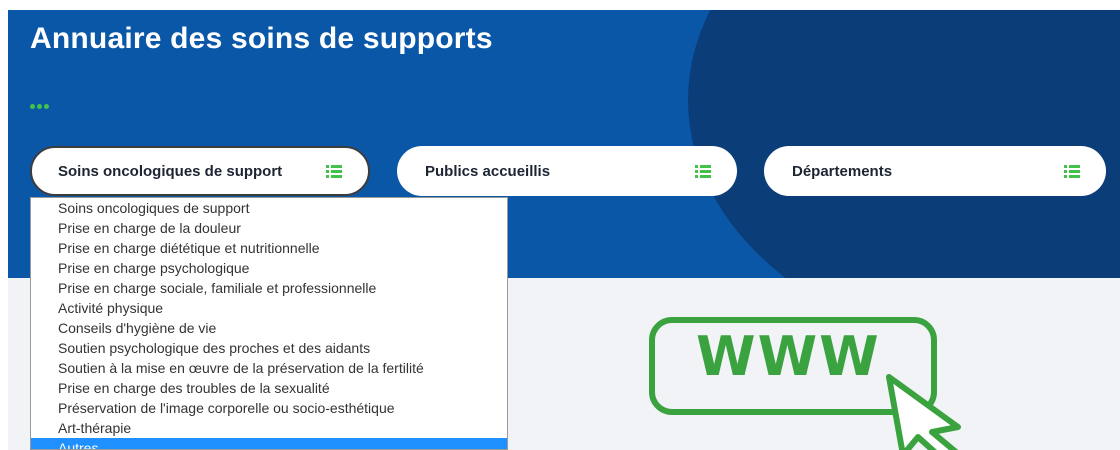 The height and width of the screenshot is (450, 1120). I want to click on cursor-click-icon, so click(923, 412).